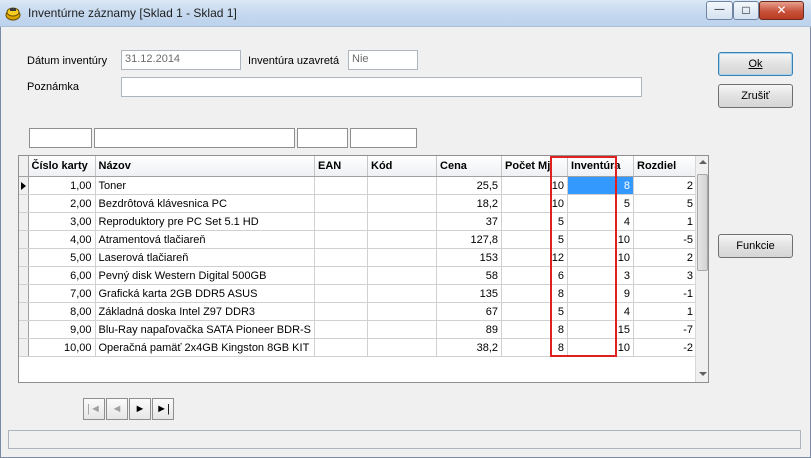 The image size is (811, 458). Describe the element at coordinates (469, 347) in the screenshot. I see `price-cell: 38,2` at that location.